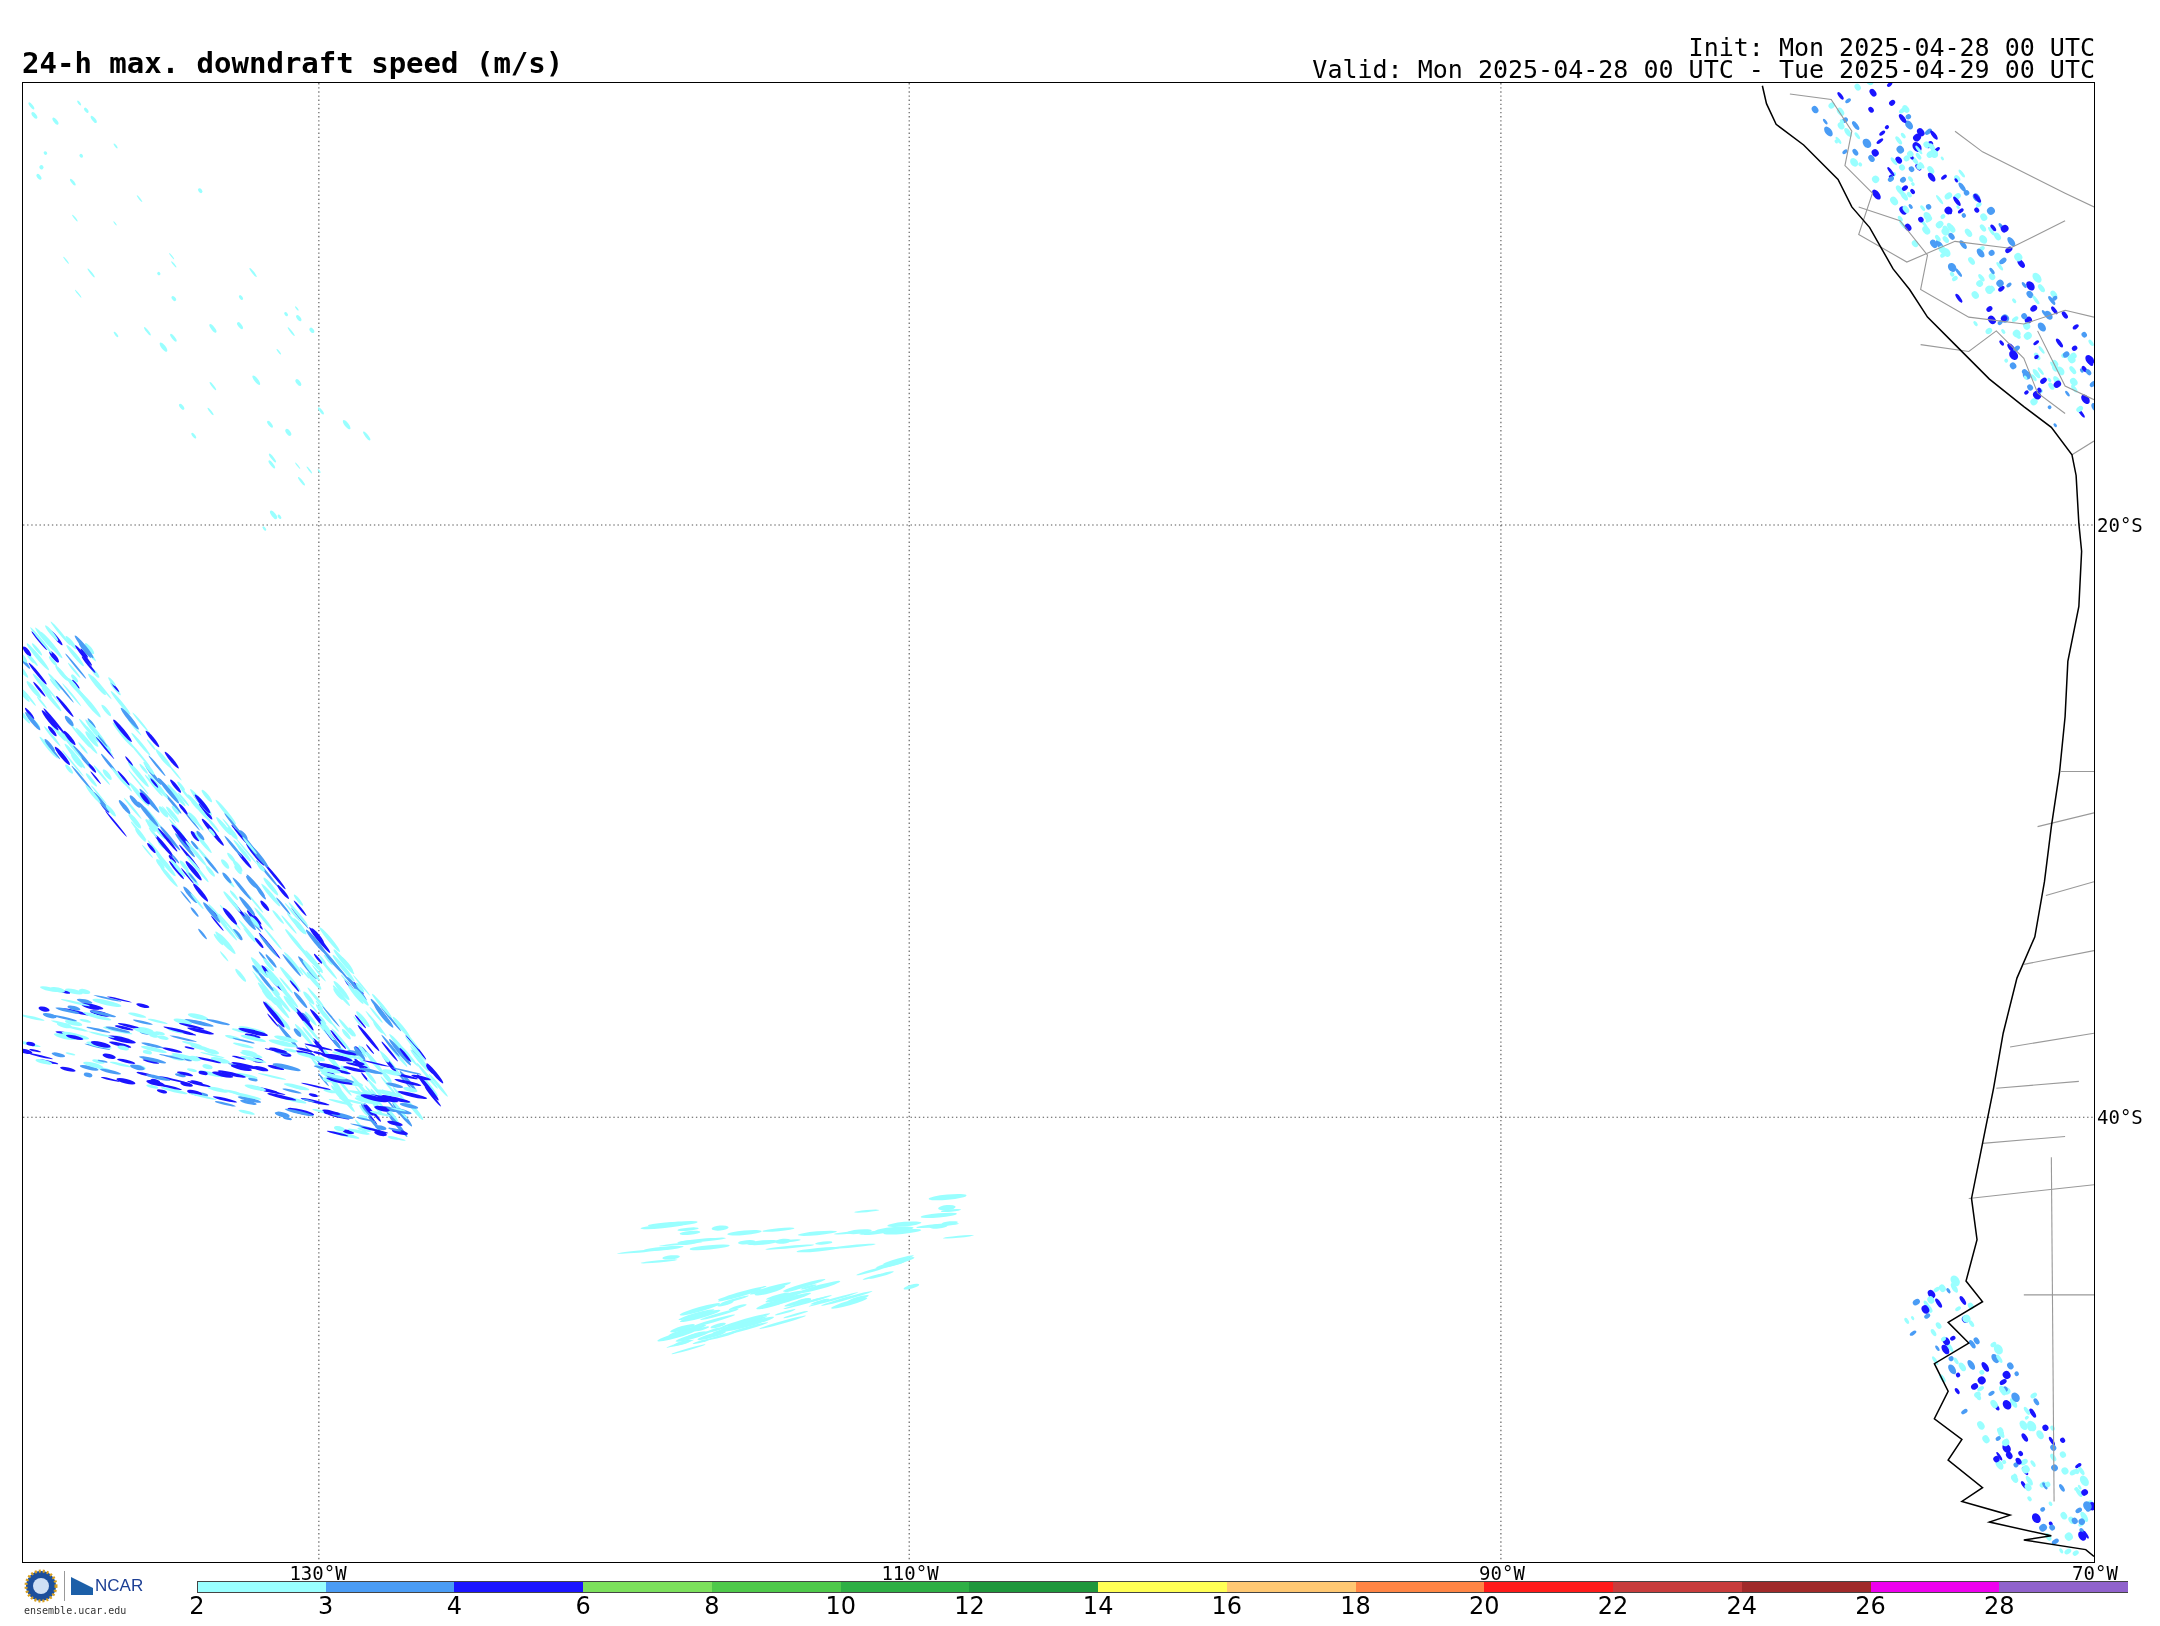 The height and width of the screenshot is (1626, 2160). I want to click on scale-value: 16, so click(1227, 1606).